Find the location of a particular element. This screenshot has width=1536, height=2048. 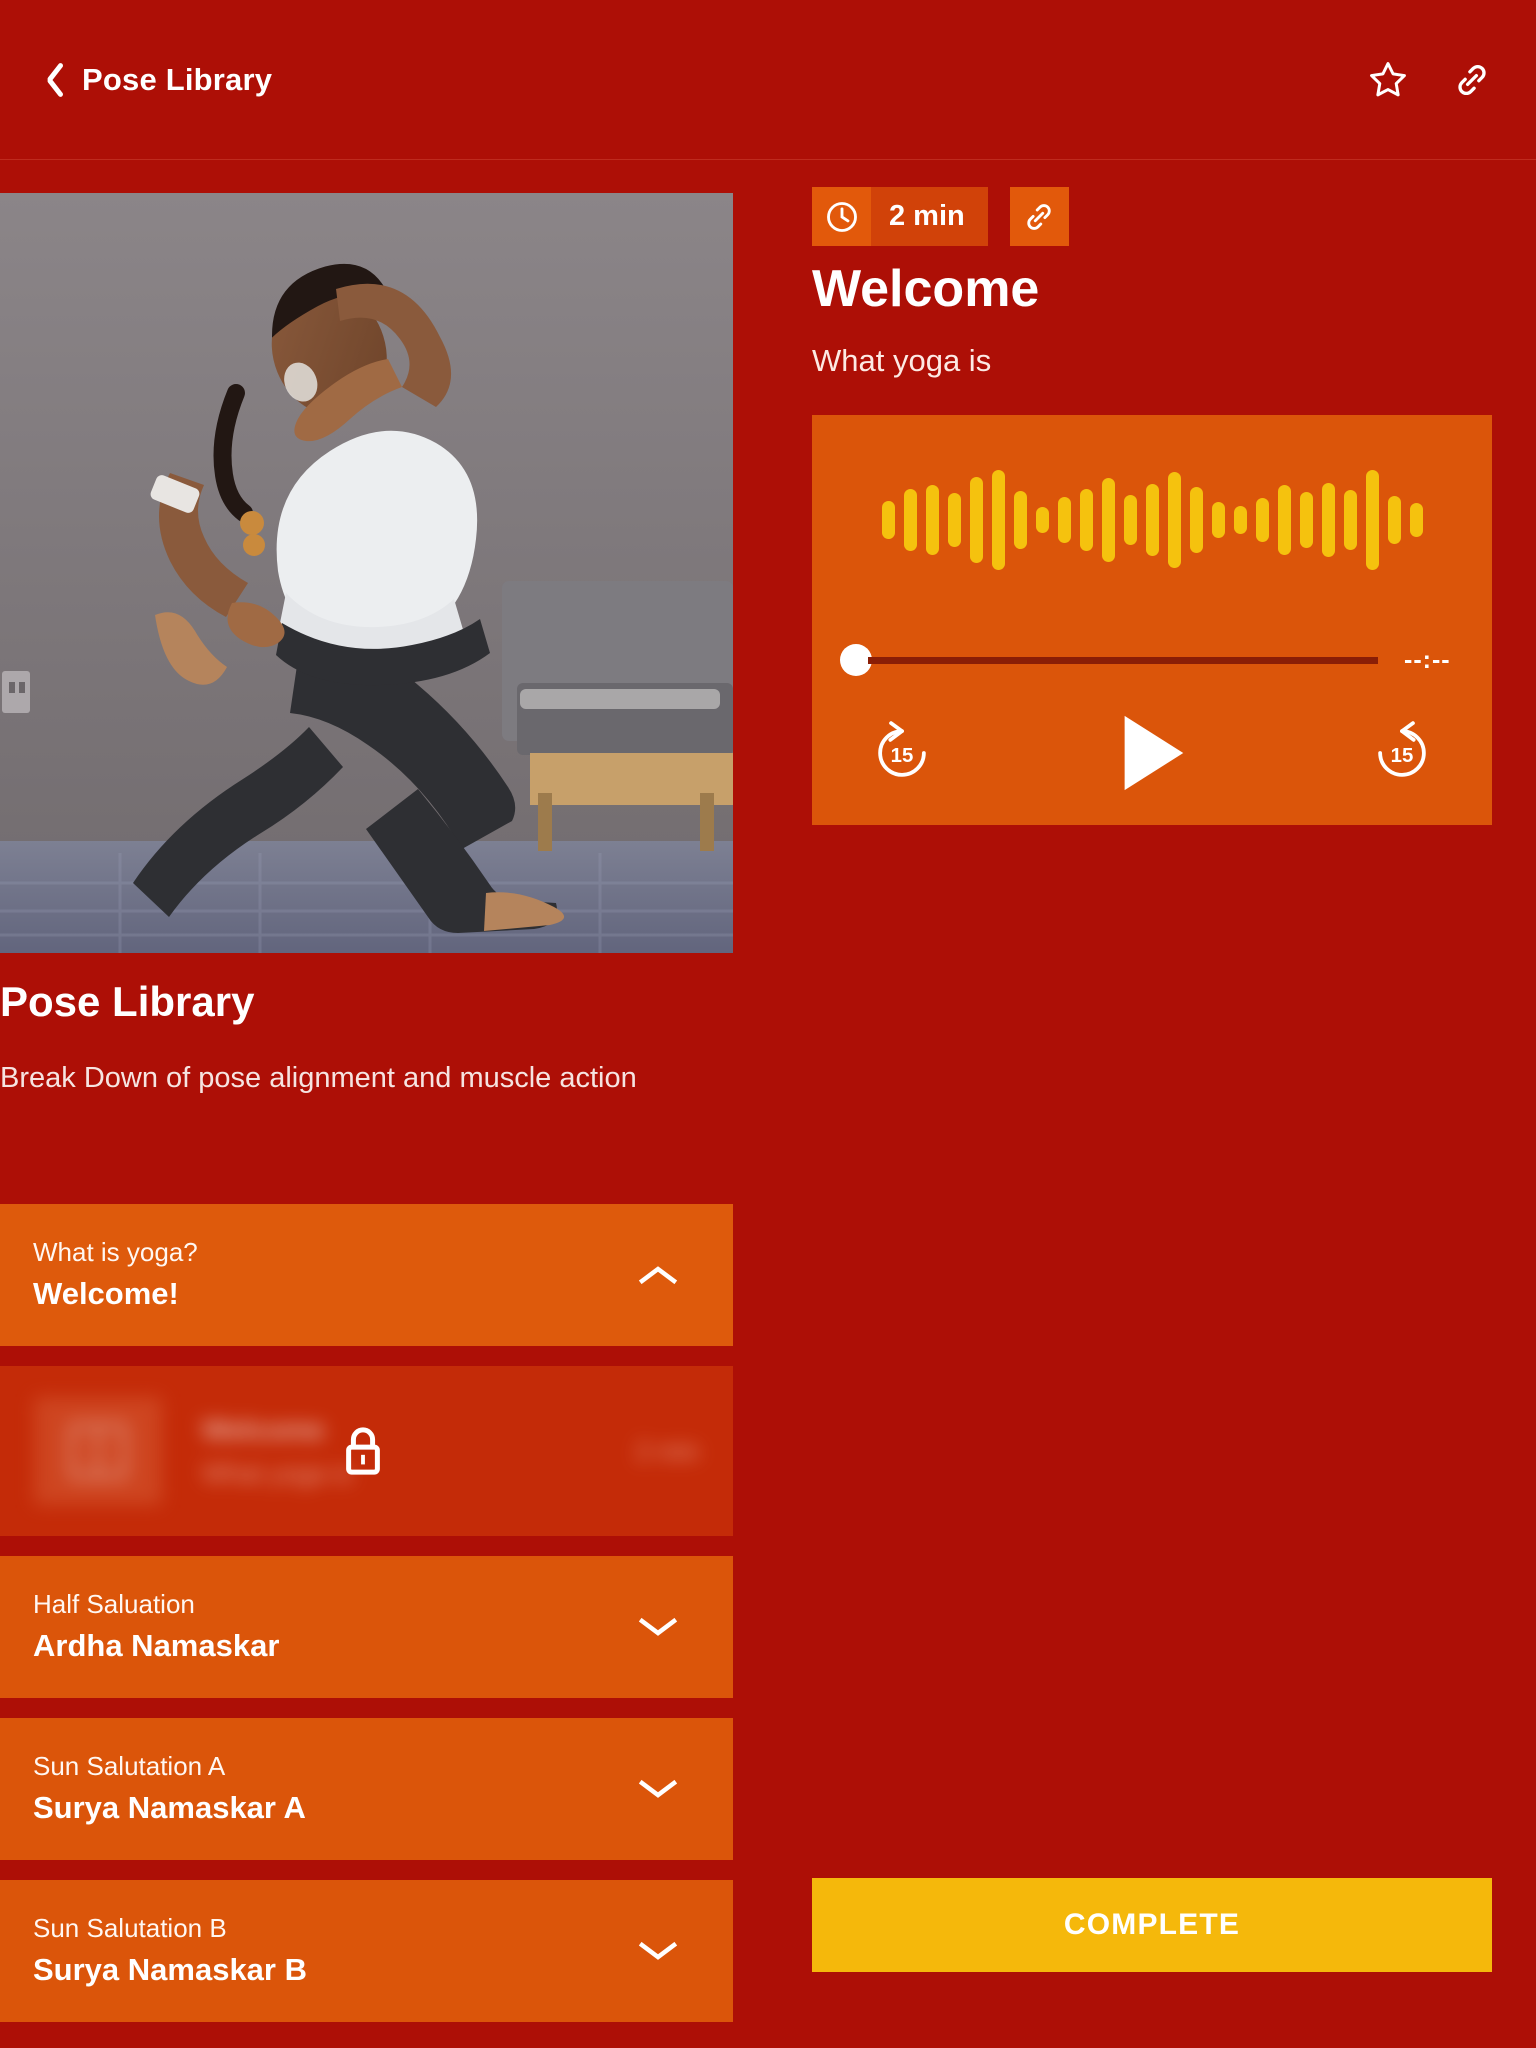

locked-lesson-row: Welcome What yoga is 2 min is located at coordinates (366, 1451).